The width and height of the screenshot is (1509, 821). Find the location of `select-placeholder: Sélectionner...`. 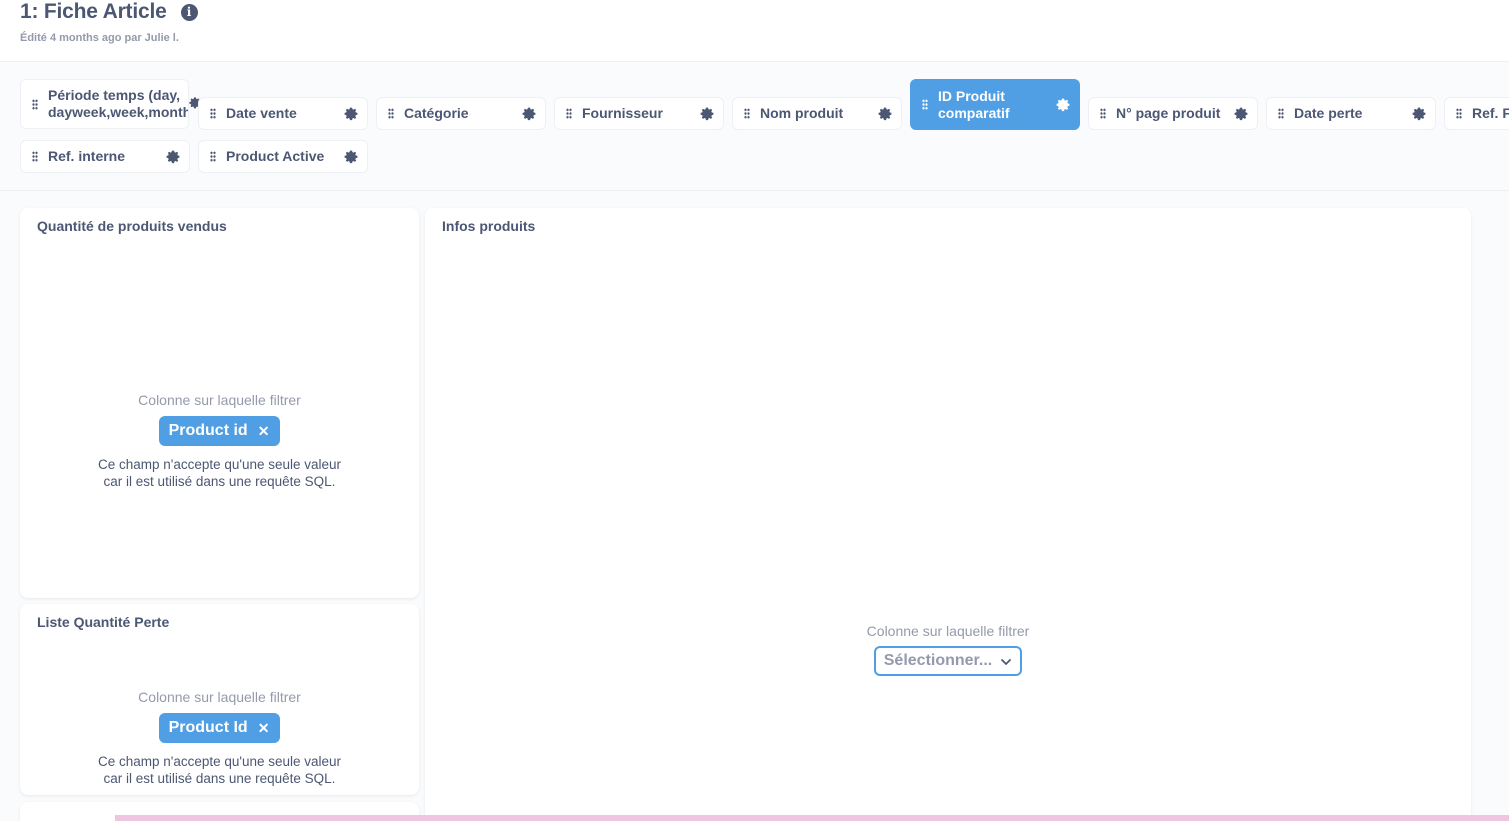

select-placeholder: Sélectionner... is located at coordinates (938, 660).